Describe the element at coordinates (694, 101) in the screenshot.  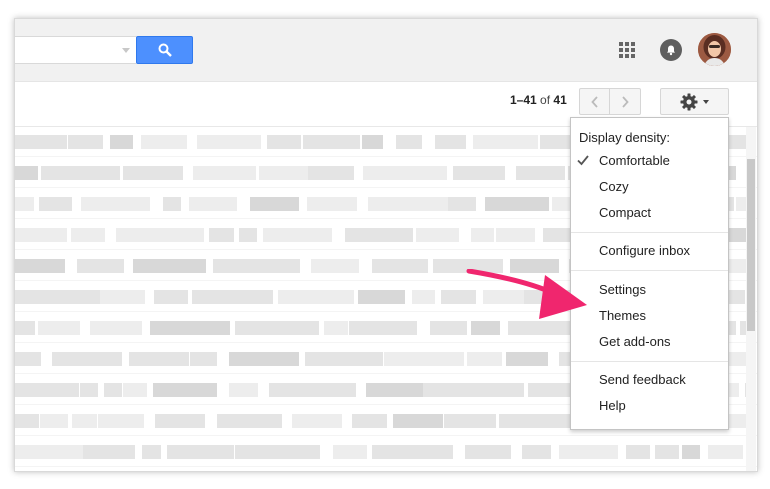
I see `settings-gear-button` at that location.